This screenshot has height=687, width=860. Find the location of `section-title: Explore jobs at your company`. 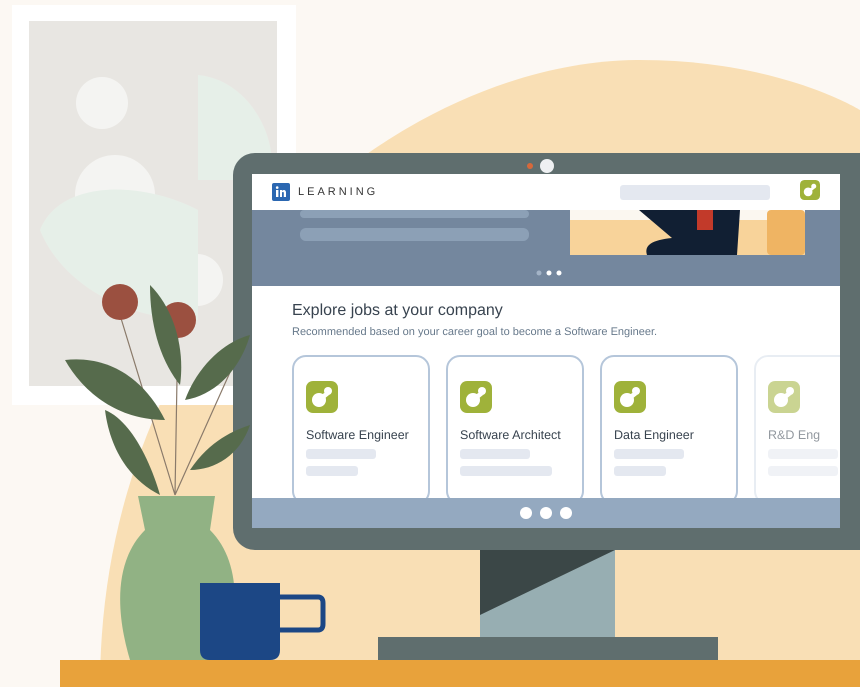

section-title: Explore jobs at your company is located at coordinates (398, 311).